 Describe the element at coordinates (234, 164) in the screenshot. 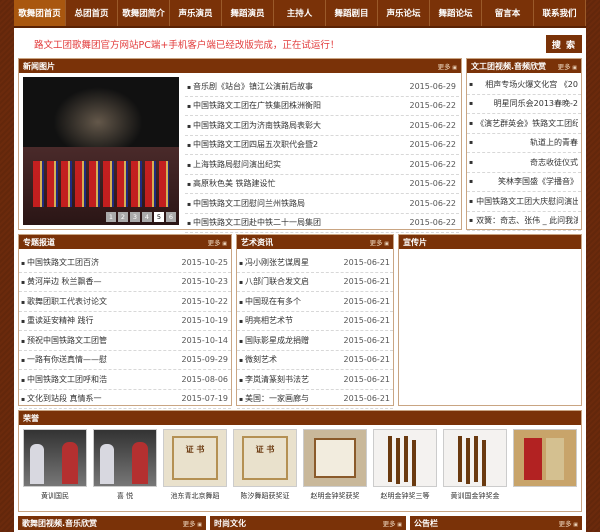

I see `item-title: 上海铁路局慰问演出纪实` at that location.